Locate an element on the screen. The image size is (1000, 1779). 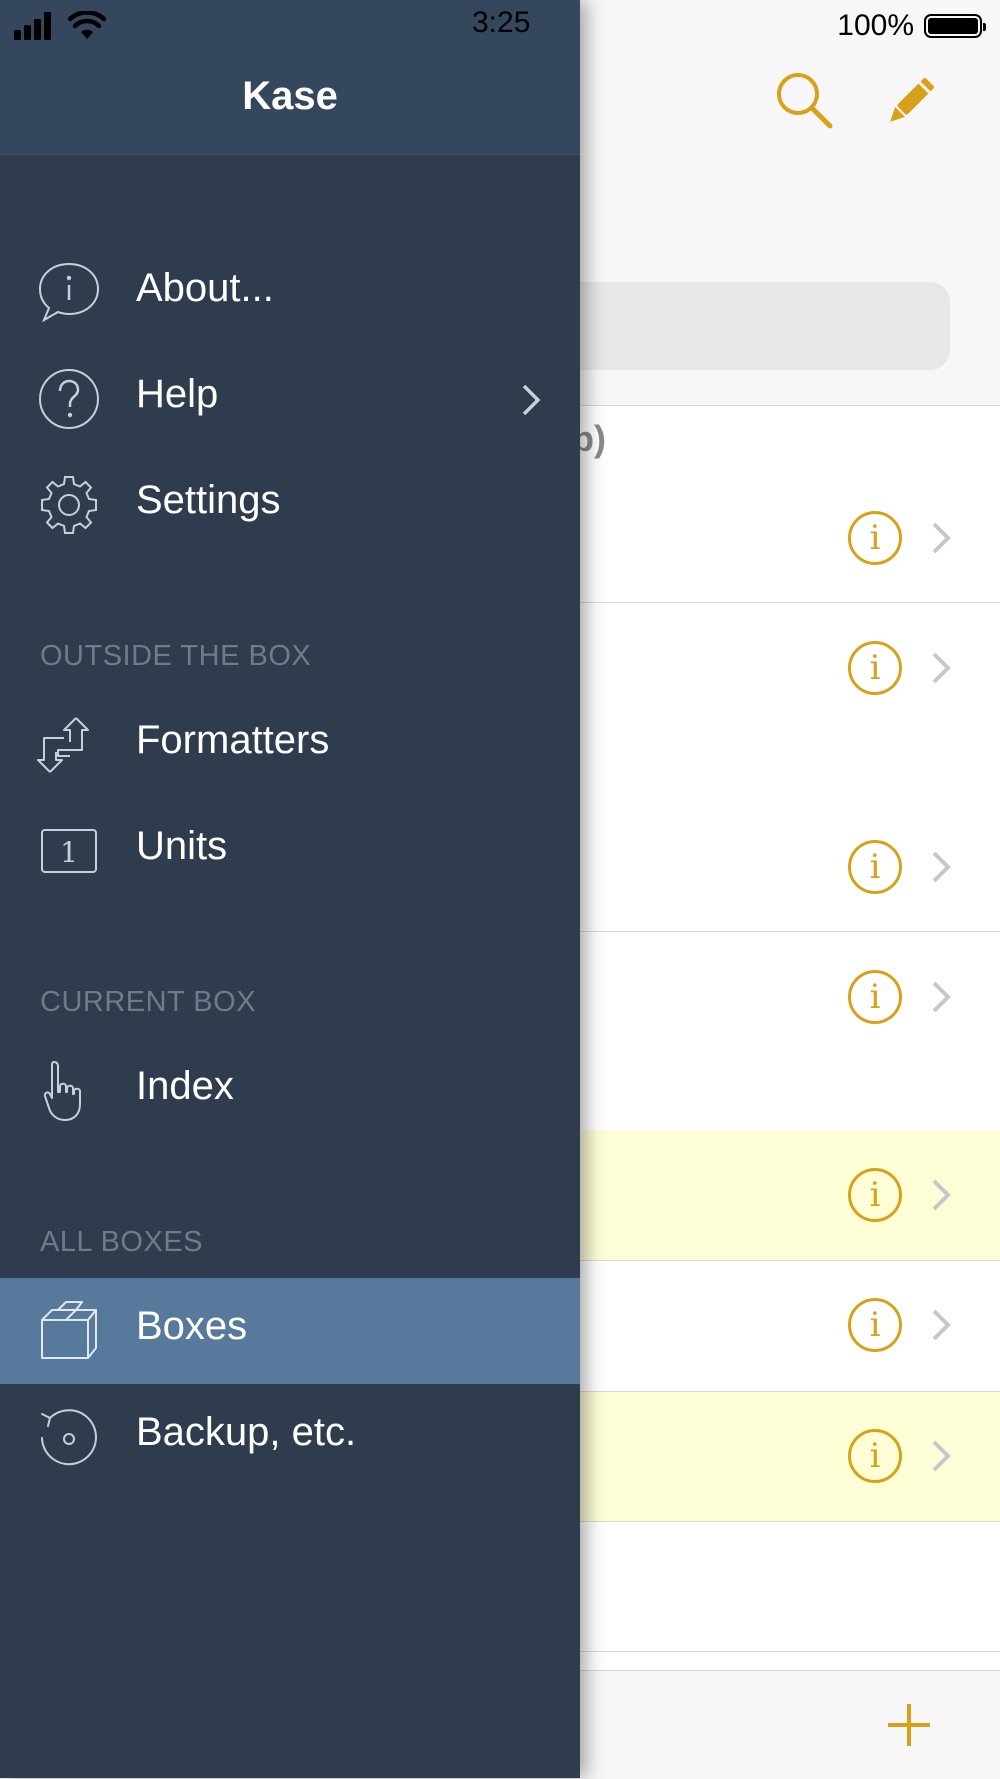
menu-item-label: Settings is located at coordinates (208, 500).